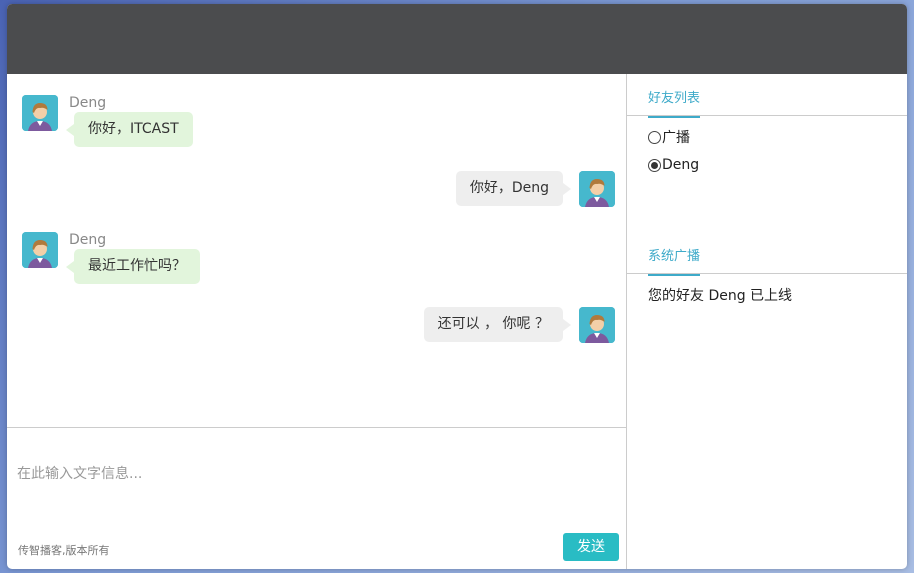 Image resolution: width=914 pixels, height=573 pixels. Describe the element at coordinates (317, 474) in the screenshot. I see `message-input` at that location.